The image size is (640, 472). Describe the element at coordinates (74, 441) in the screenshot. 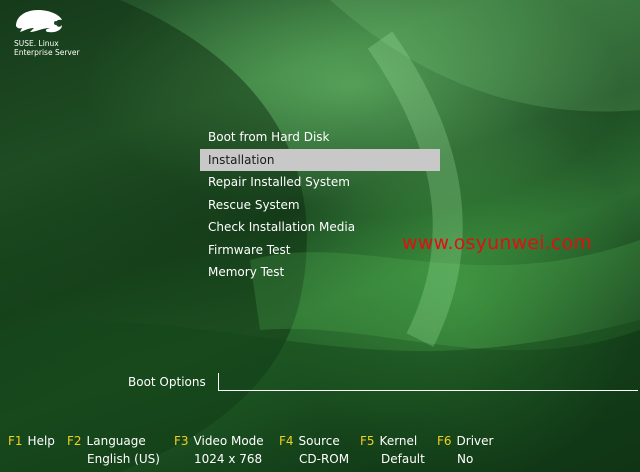

I see `fkey-f2-key: F2` at that location.